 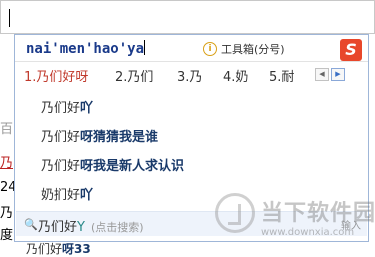 I want to click on page-prev-icon: ◀, so click(x=322, y=74).